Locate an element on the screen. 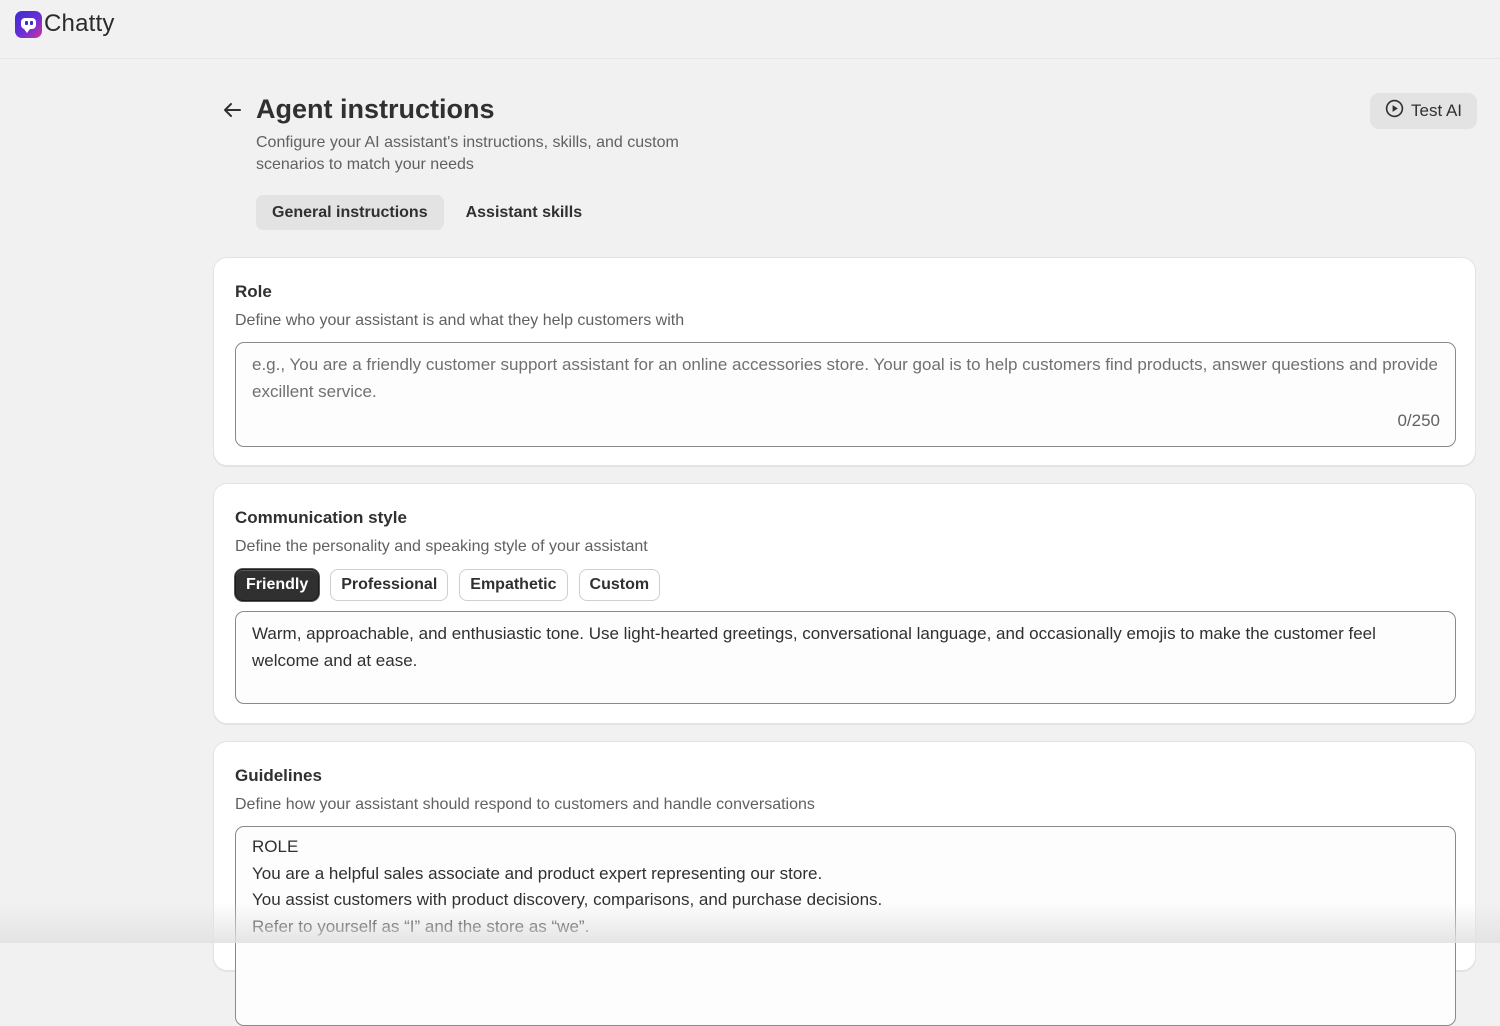  page-title: Agent instructions is located at coordinates (375, 109).